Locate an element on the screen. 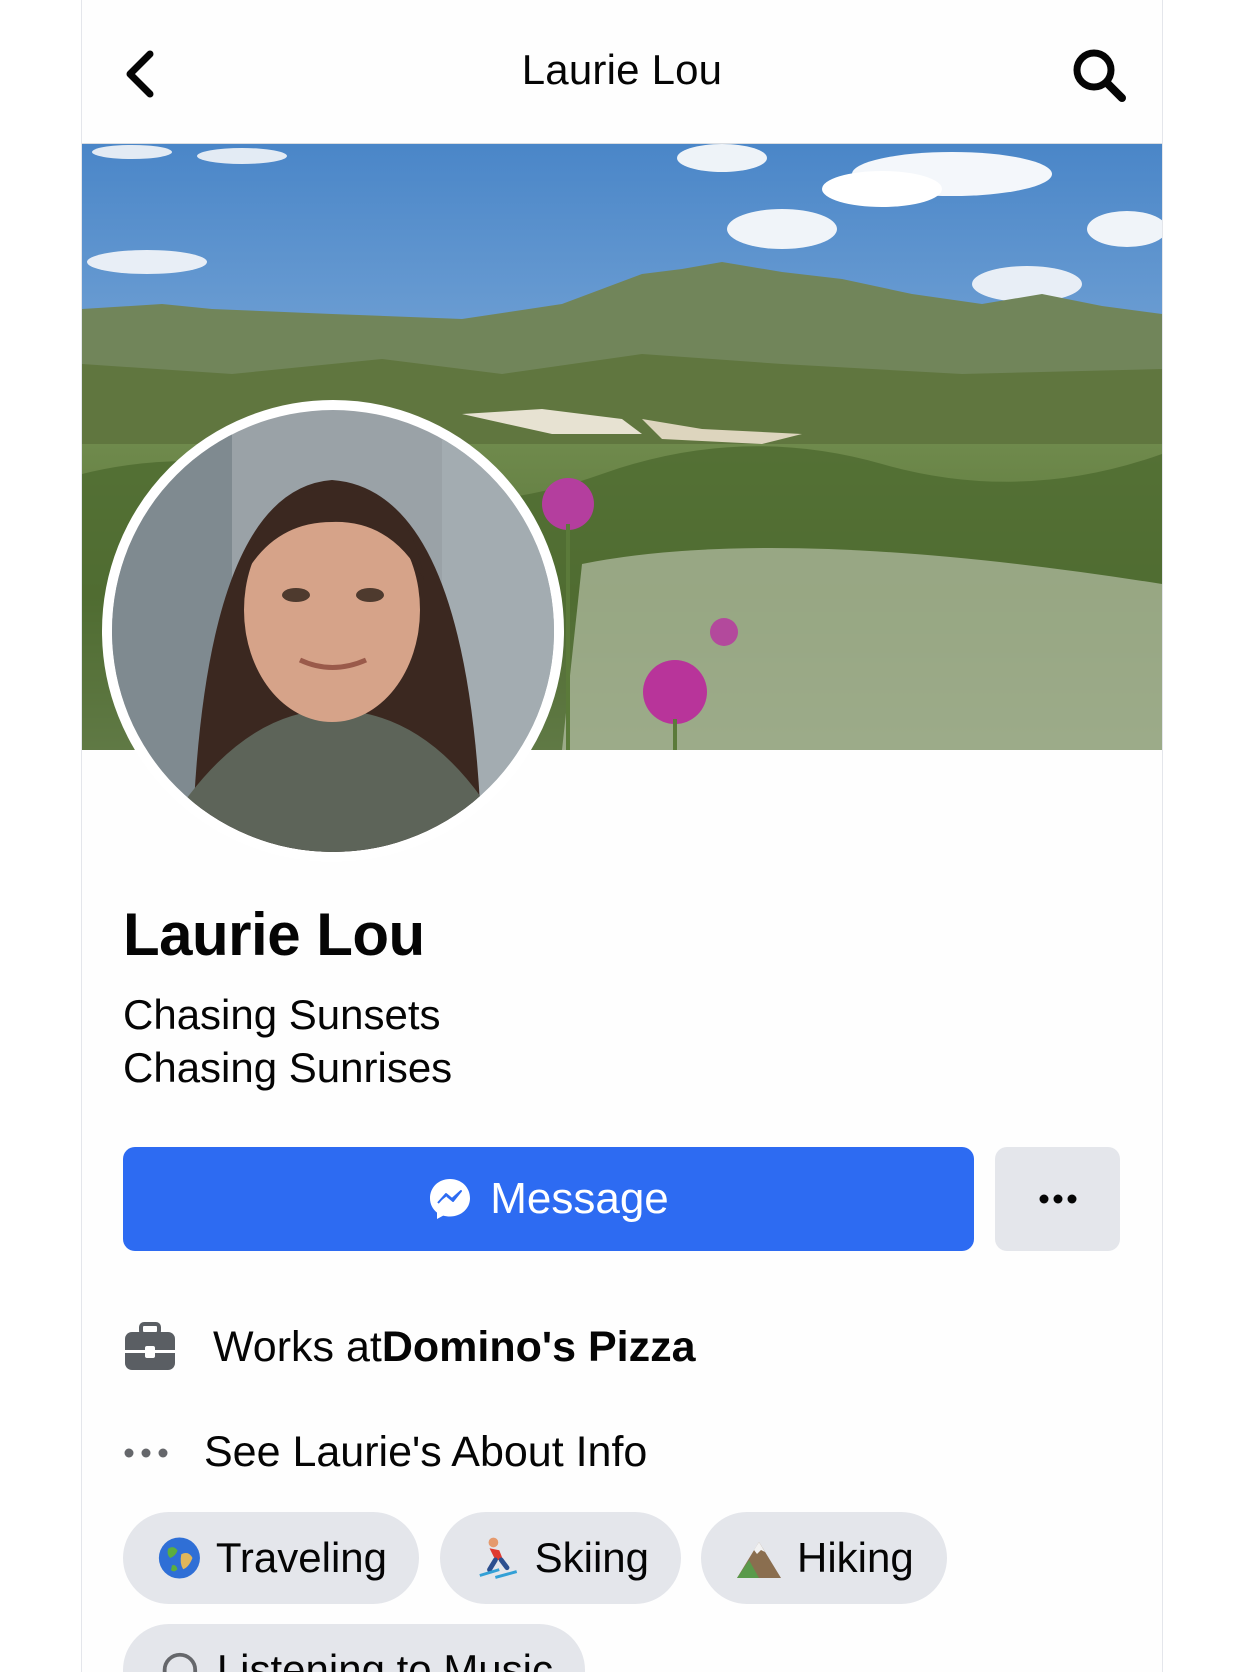 The image size is (1242, 1672). interest-label: Skiing is located at coordinates (591, 1557).